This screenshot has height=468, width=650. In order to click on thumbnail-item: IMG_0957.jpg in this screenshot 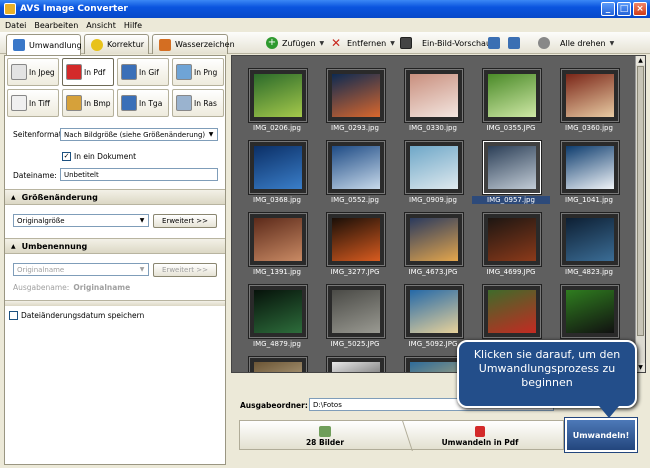, I will do `click(511, 174)`.